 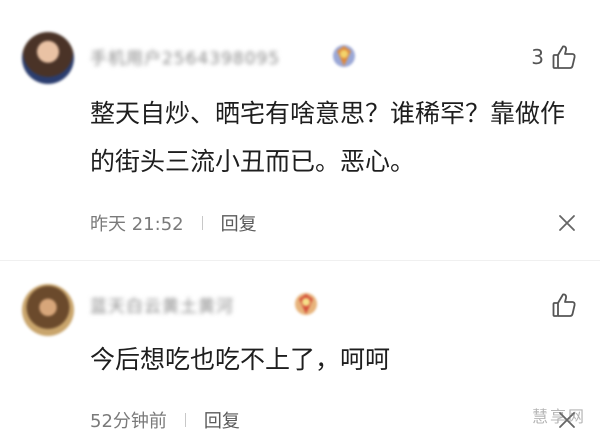 I want to click on timestamp: 昨天 21:52, so click(x=137, y=224).